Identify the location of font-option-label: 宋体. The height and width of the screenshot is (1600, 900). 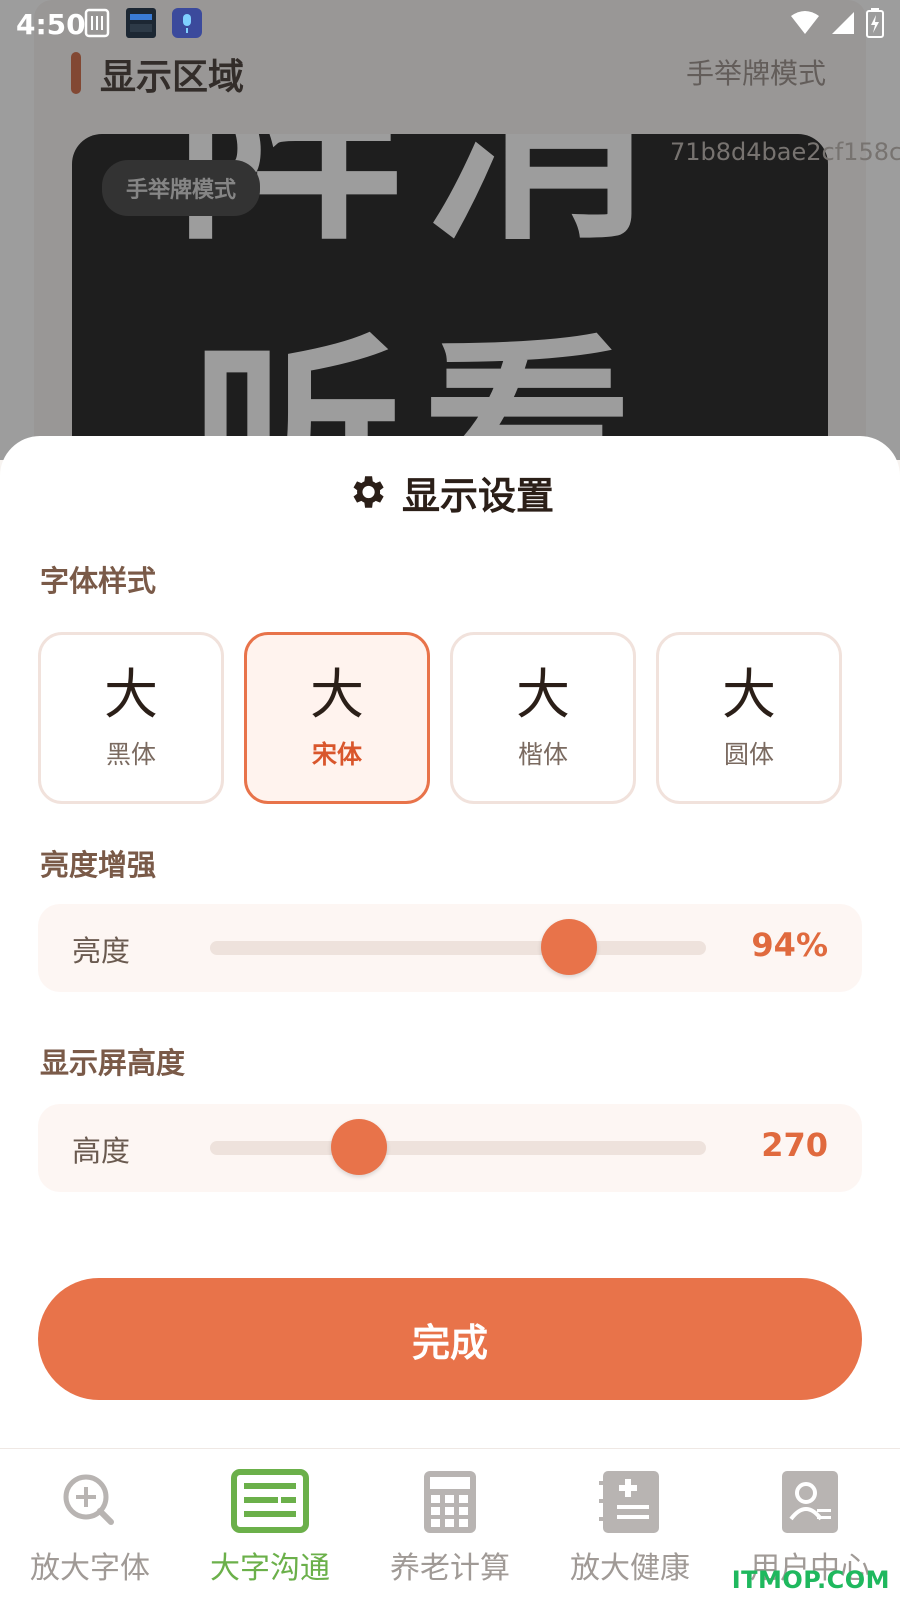
(336, 754).